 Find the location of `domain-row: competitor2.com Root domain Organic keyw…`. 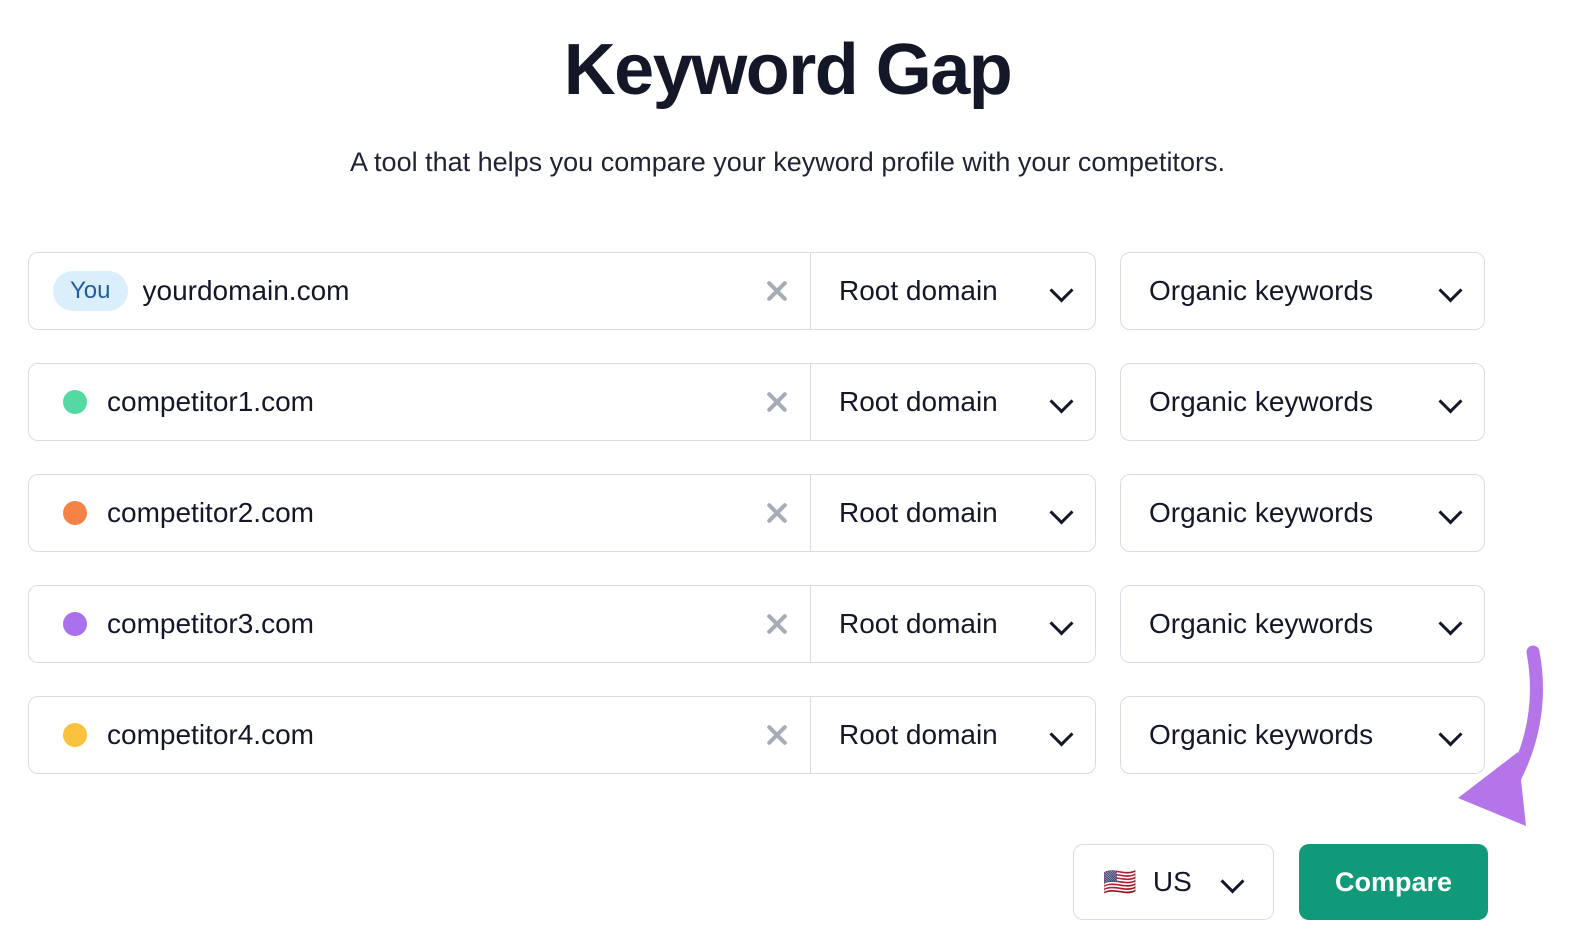

domain-row: competitor2.com Root domain Organic keyw… is located at coordinates (758, 513).